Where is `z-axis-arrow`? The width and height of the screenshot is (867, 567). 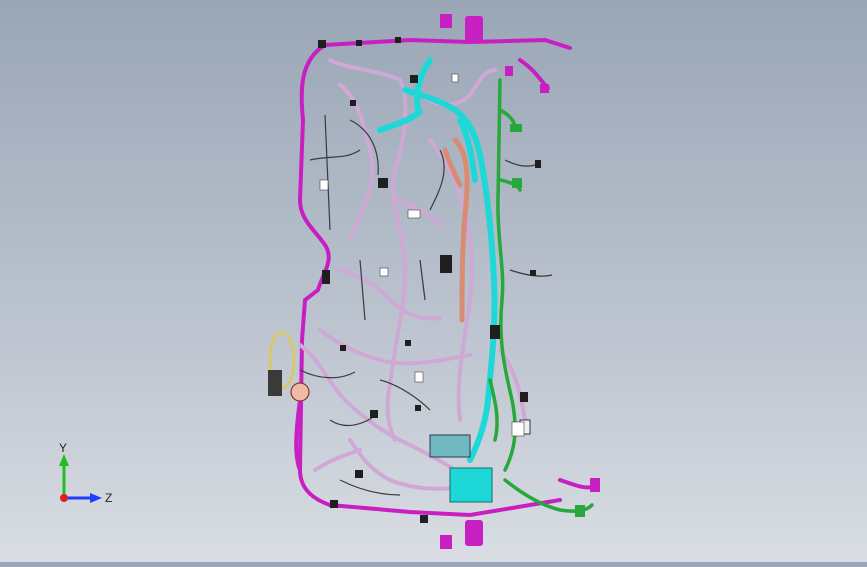 z-axis-arrow is located at coordinates (96, 498).